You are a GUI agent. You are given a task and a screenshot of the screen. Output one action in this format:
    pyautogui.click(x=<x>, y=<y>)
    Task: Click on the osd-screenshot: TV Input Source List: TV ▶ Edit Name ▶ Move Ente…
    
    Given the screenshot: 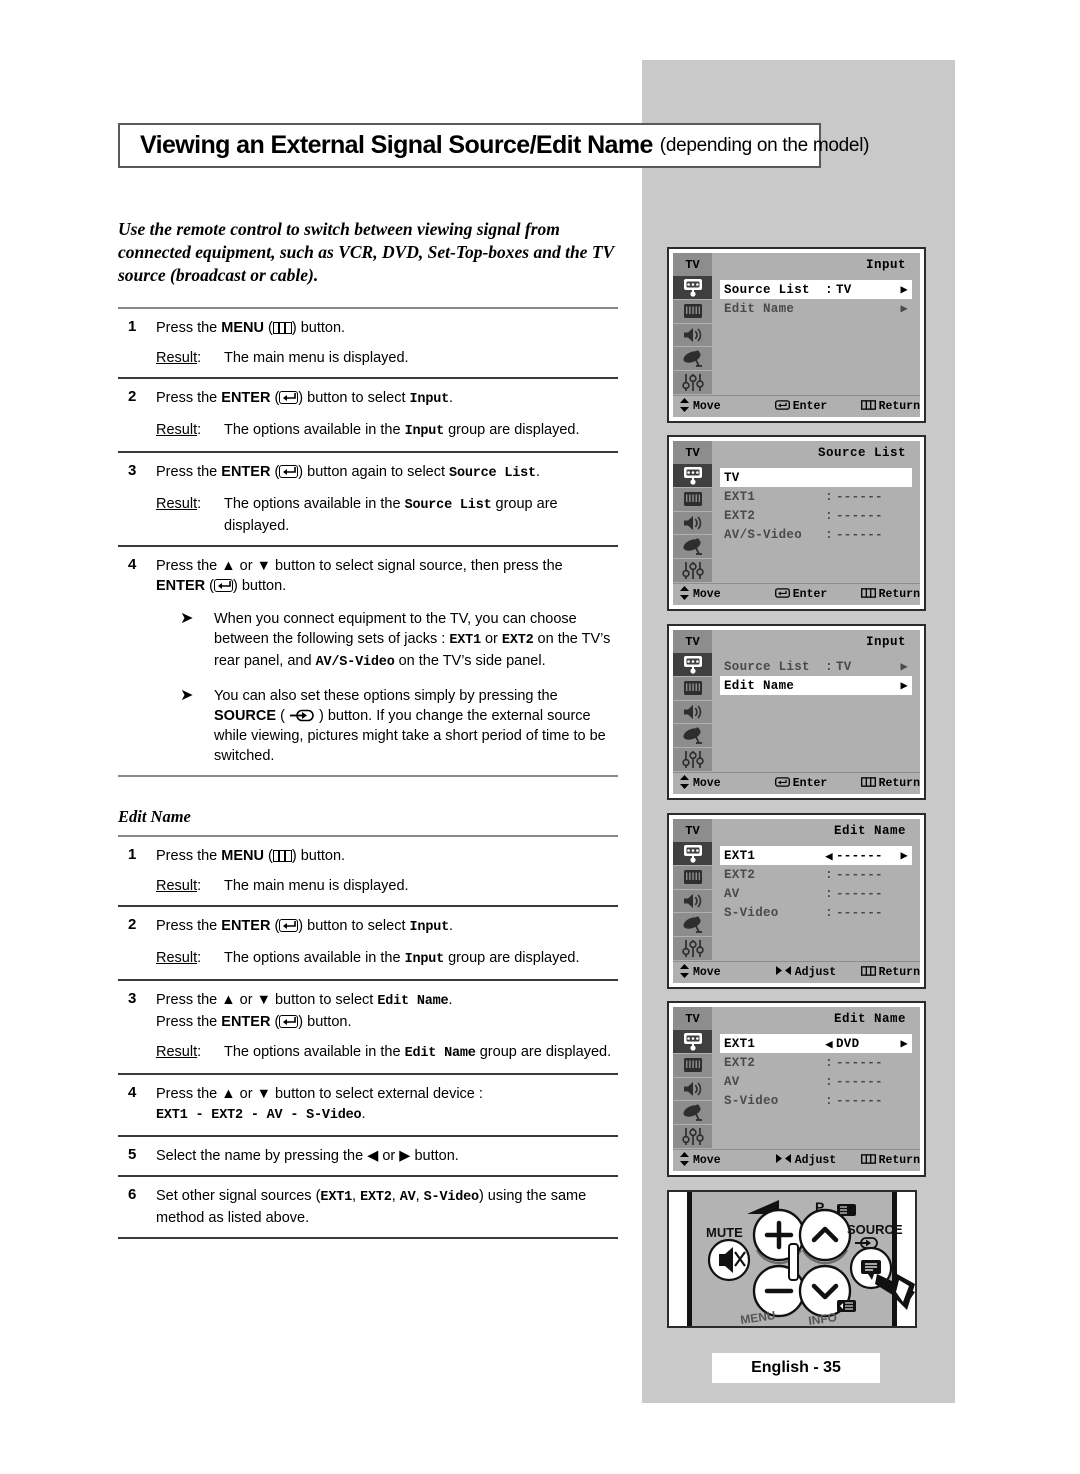 What is the action you would take?
    pyautogui.click(x=796, y=335)
    